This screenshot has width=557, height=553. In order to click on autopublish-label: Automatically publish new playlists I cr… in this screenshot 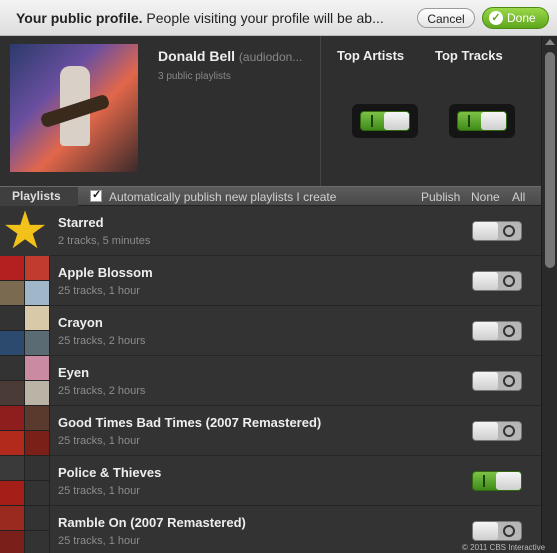, I will do `click(223, 197)`.